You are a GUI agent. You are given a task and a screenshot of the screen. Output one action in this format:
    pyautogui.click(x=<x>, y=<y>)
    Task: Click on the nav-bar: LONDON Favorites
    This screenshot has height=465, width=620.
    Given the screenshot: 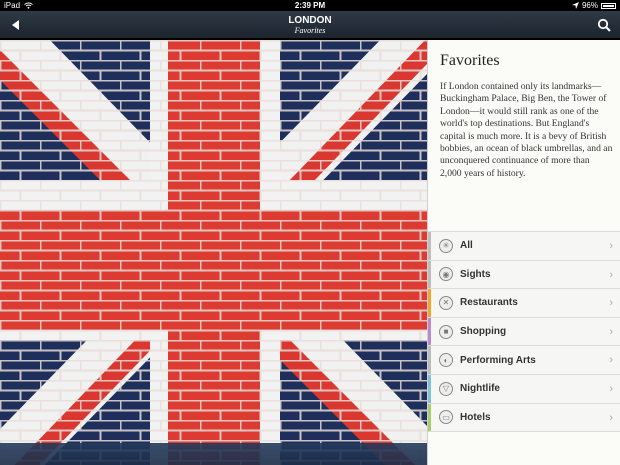 What is the action you would take?
    pyautogui.click(x=310, y=25)
    